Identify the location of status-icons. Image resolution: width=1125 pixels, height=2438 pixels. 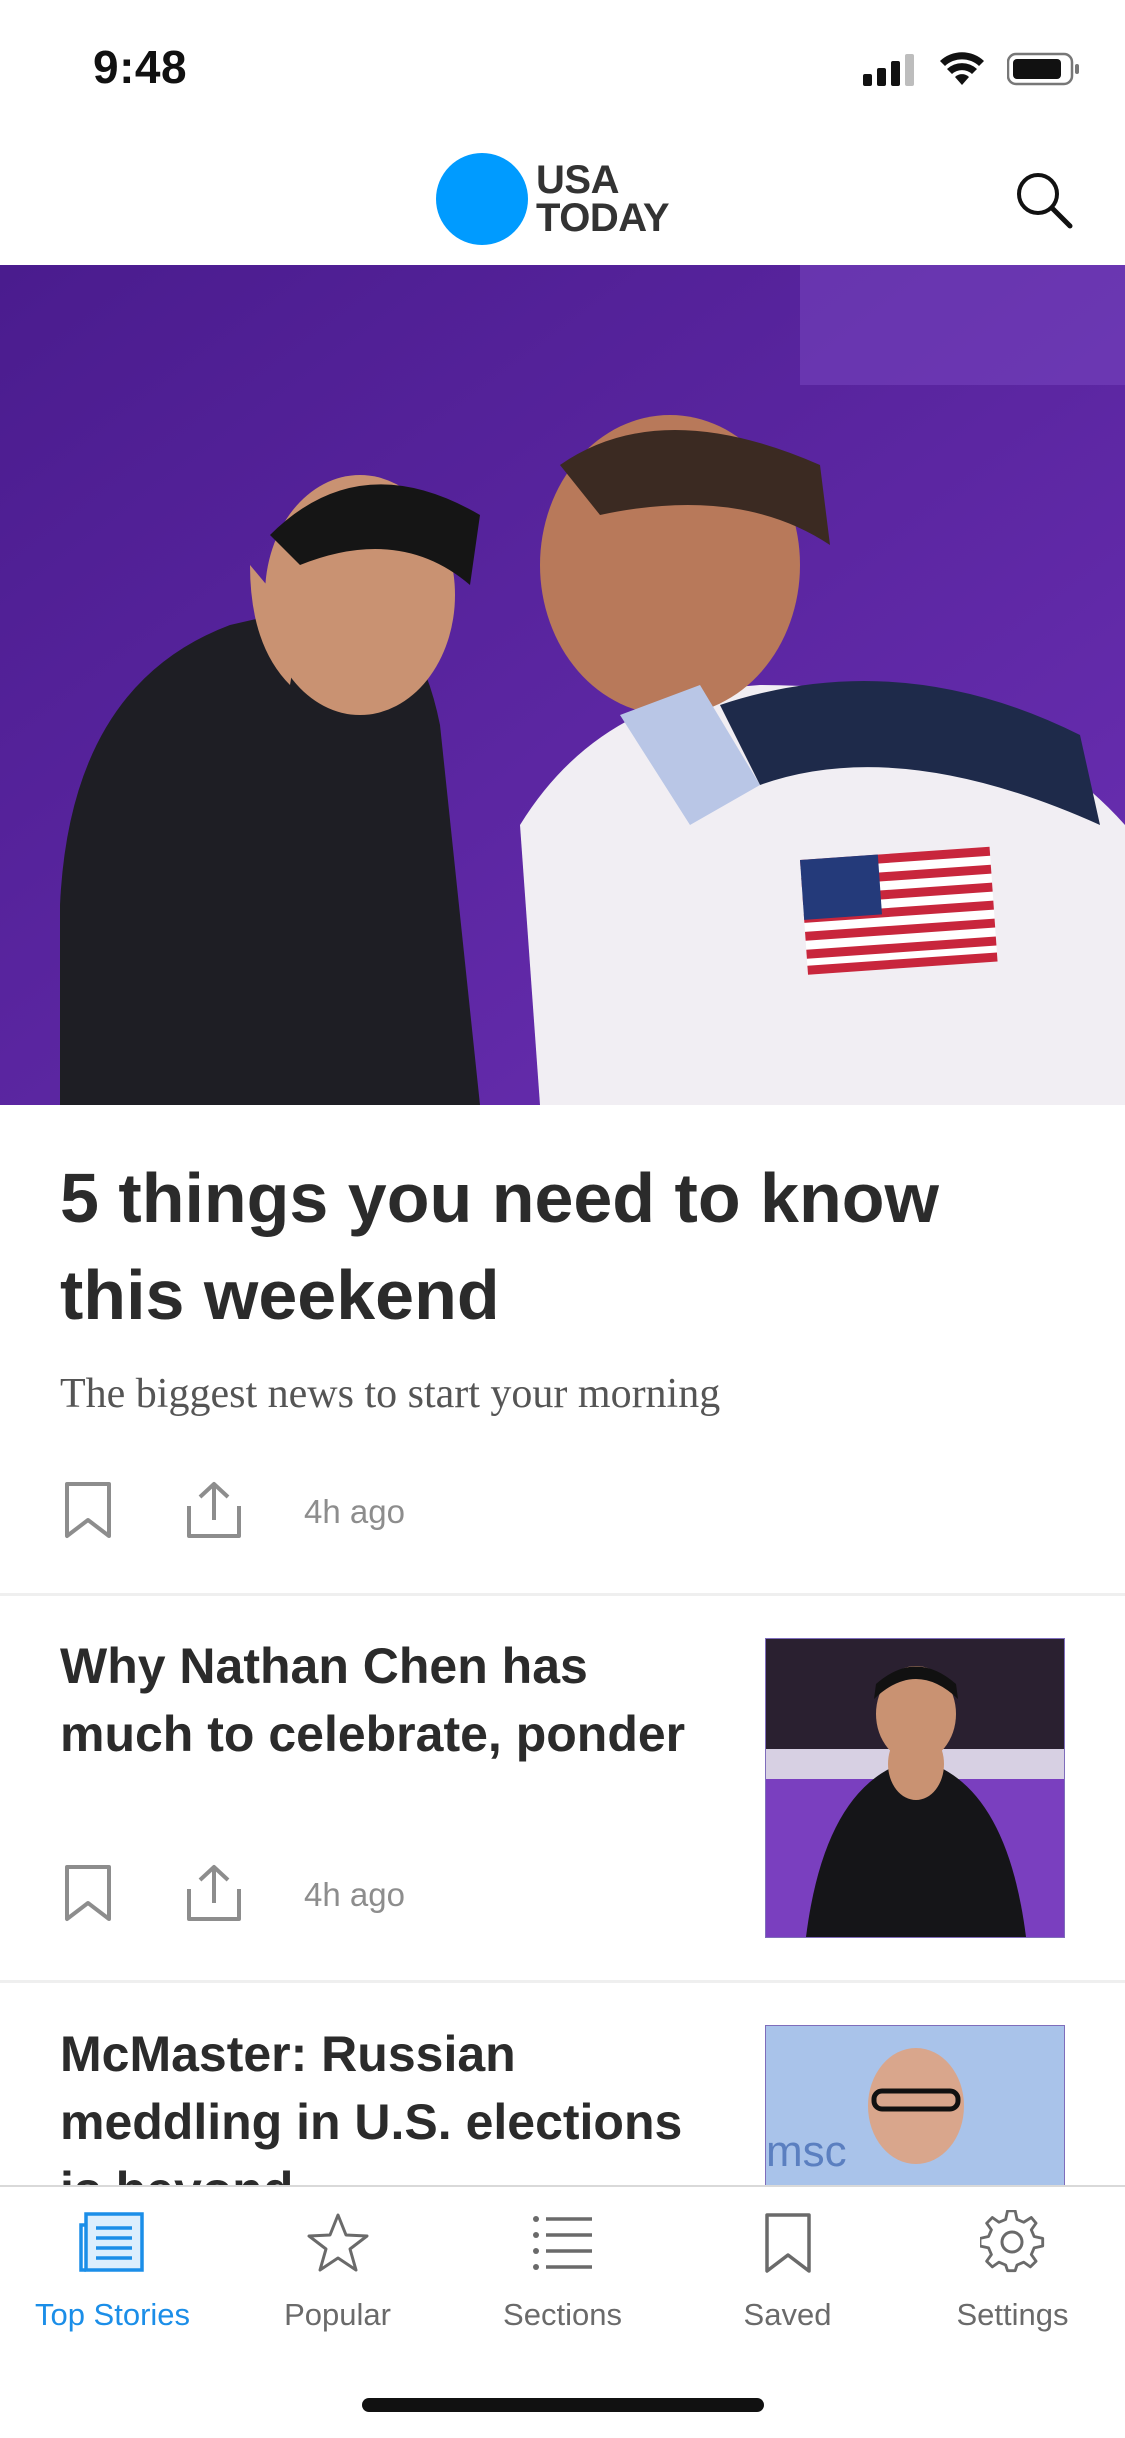
(972, 71).